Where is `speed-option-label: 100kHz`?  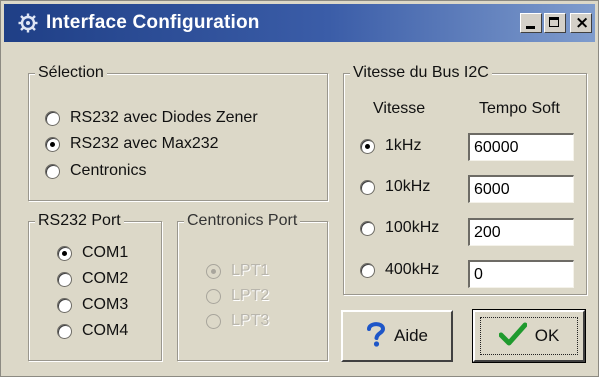 speed-option-label: 100kHz is located at coordinates (412, 227).